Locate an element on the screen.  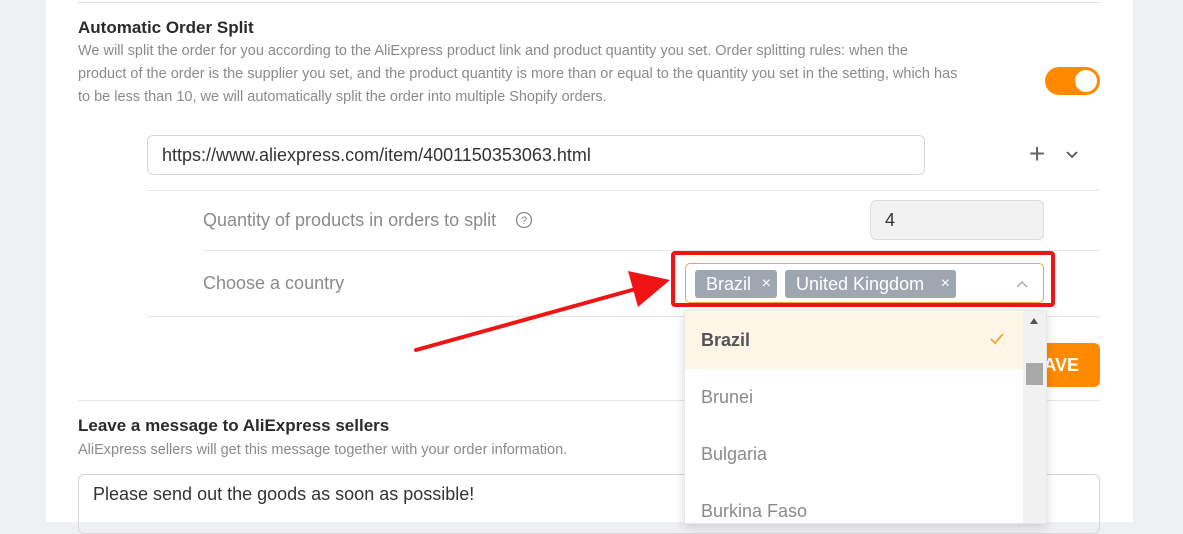
country-dropdown: Brazil Brunei Bulgaria Burkina Faso is located at coordinates (865, 417).